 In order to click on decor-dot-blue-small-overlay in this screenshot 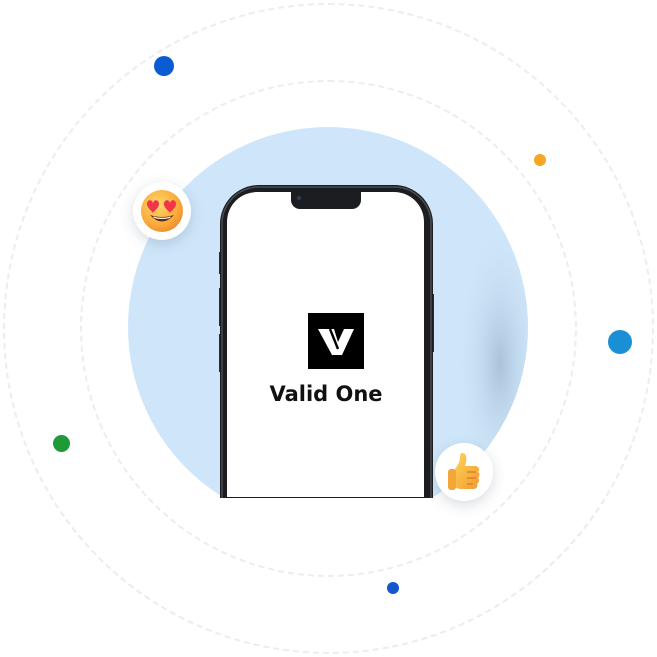, I will do `click(393, 588)`.